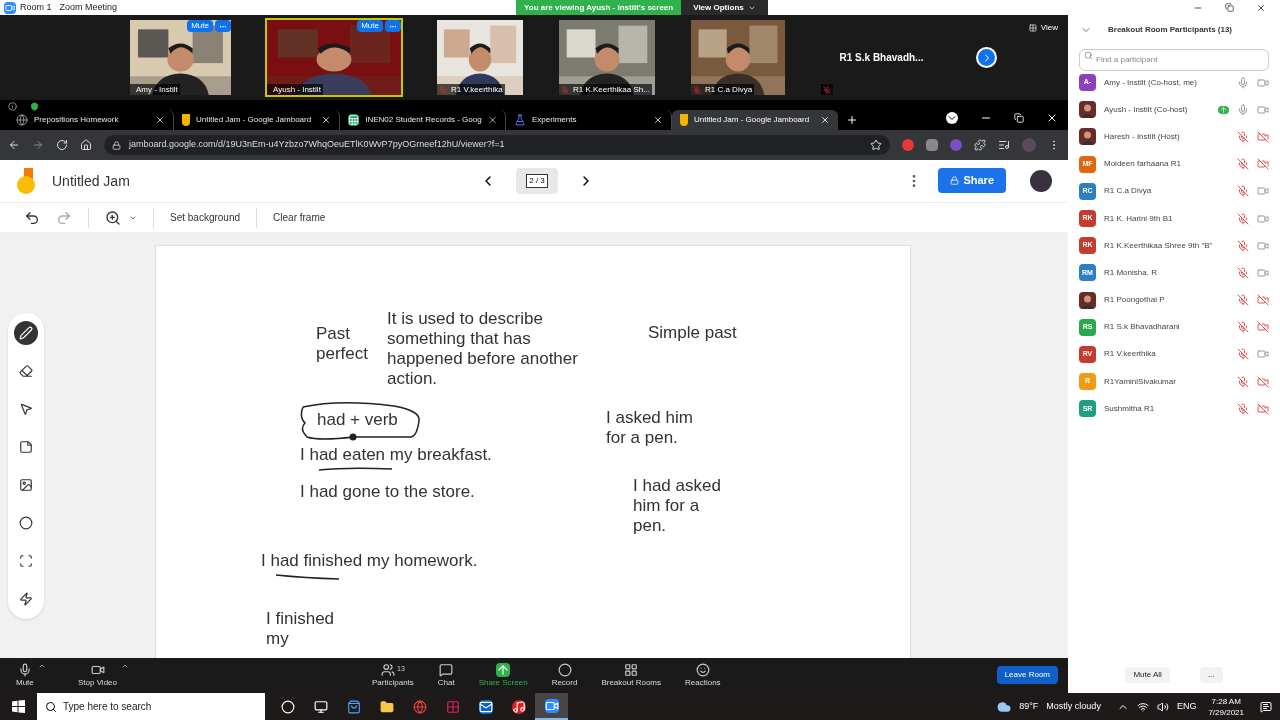 The image size is (1280, 720). Describe the element at coordinates (205, 217) in the screenshot. I see `set-background-button: Set background` at that location.